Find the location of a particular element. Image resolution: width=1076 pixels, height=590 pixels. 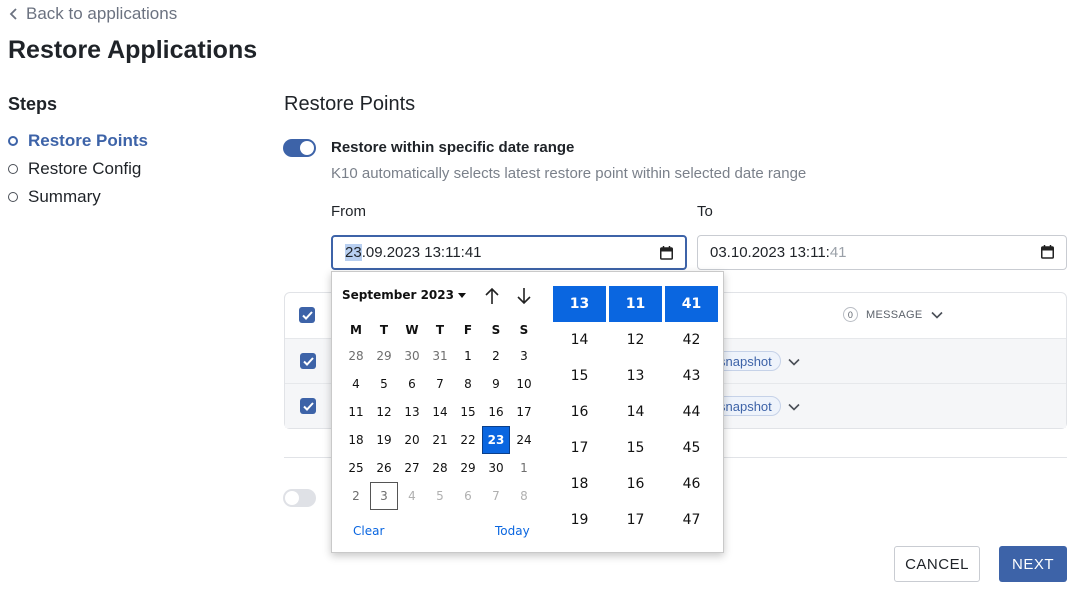

hour-option: 13 is located at coordinates (579, 304).